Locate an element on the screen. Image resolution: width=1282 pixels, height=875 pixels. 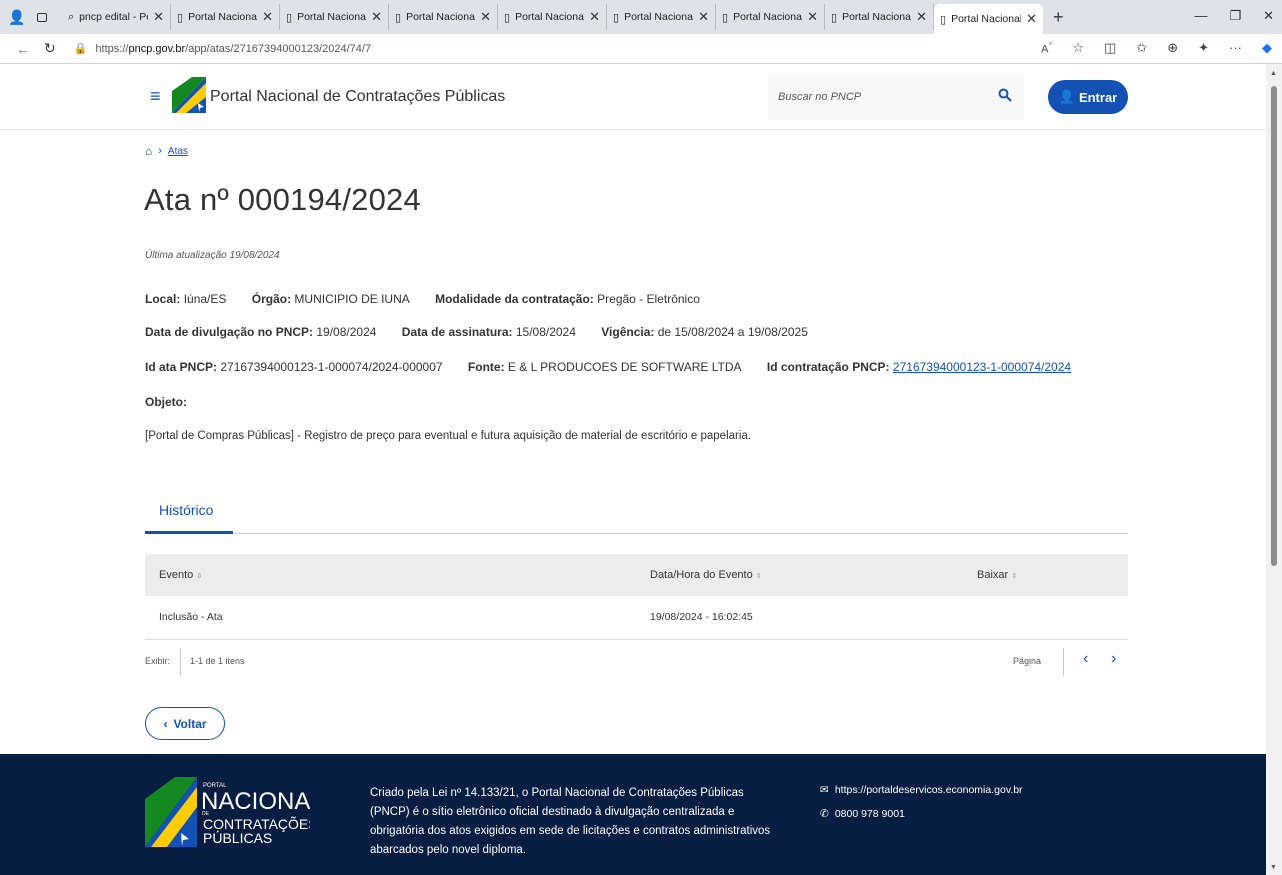
page-scrollbar: ▲ ▼ is located at coordinates (1274, 469).